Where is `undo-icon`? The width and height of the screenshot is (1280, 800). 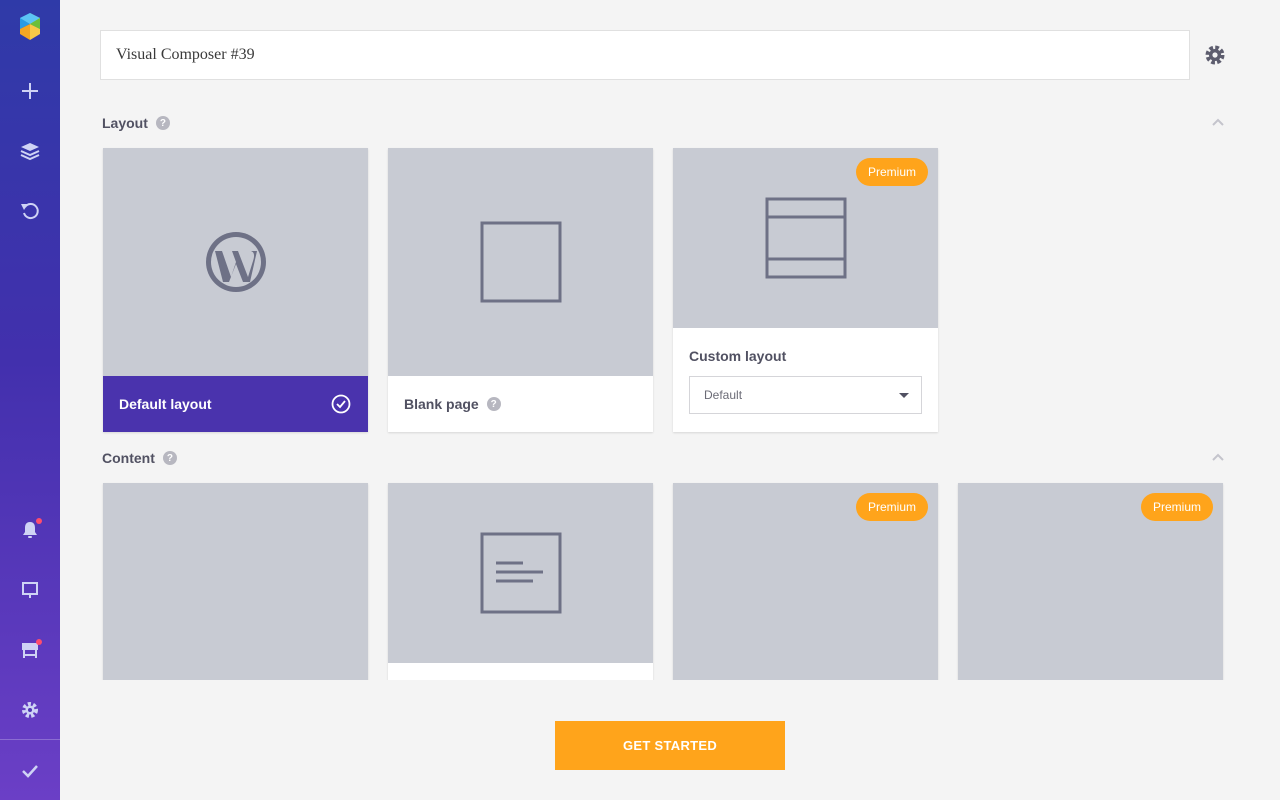 undo-icon is located at coordinates (30, 211).